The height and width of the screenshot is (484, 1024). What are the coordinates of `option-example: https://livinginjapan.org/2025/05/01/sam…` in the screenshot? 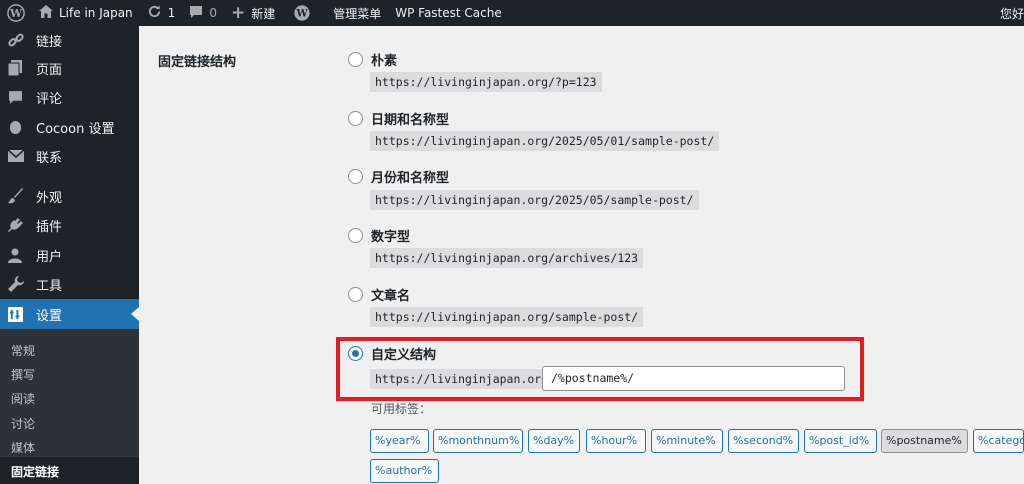 It's located at (545, 141).